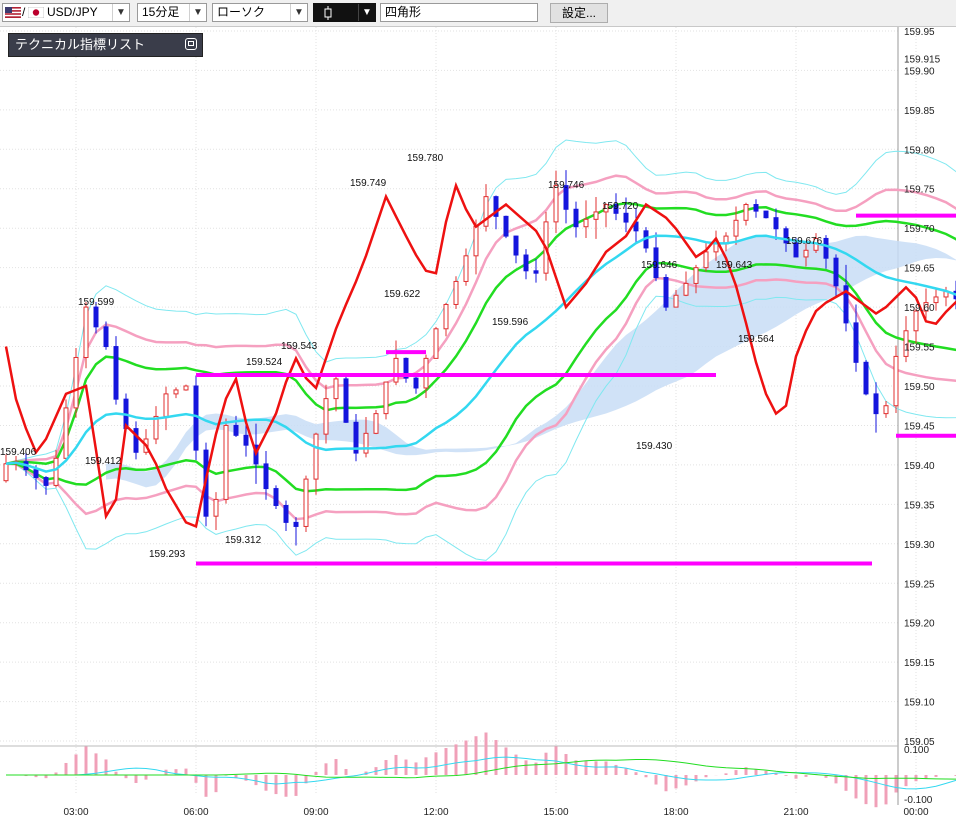 This screenshot has height=820, width=956. Describe the element at coordinates (919, 387) in the screenshot. I see `price-tick-label: 159.50` at that location.